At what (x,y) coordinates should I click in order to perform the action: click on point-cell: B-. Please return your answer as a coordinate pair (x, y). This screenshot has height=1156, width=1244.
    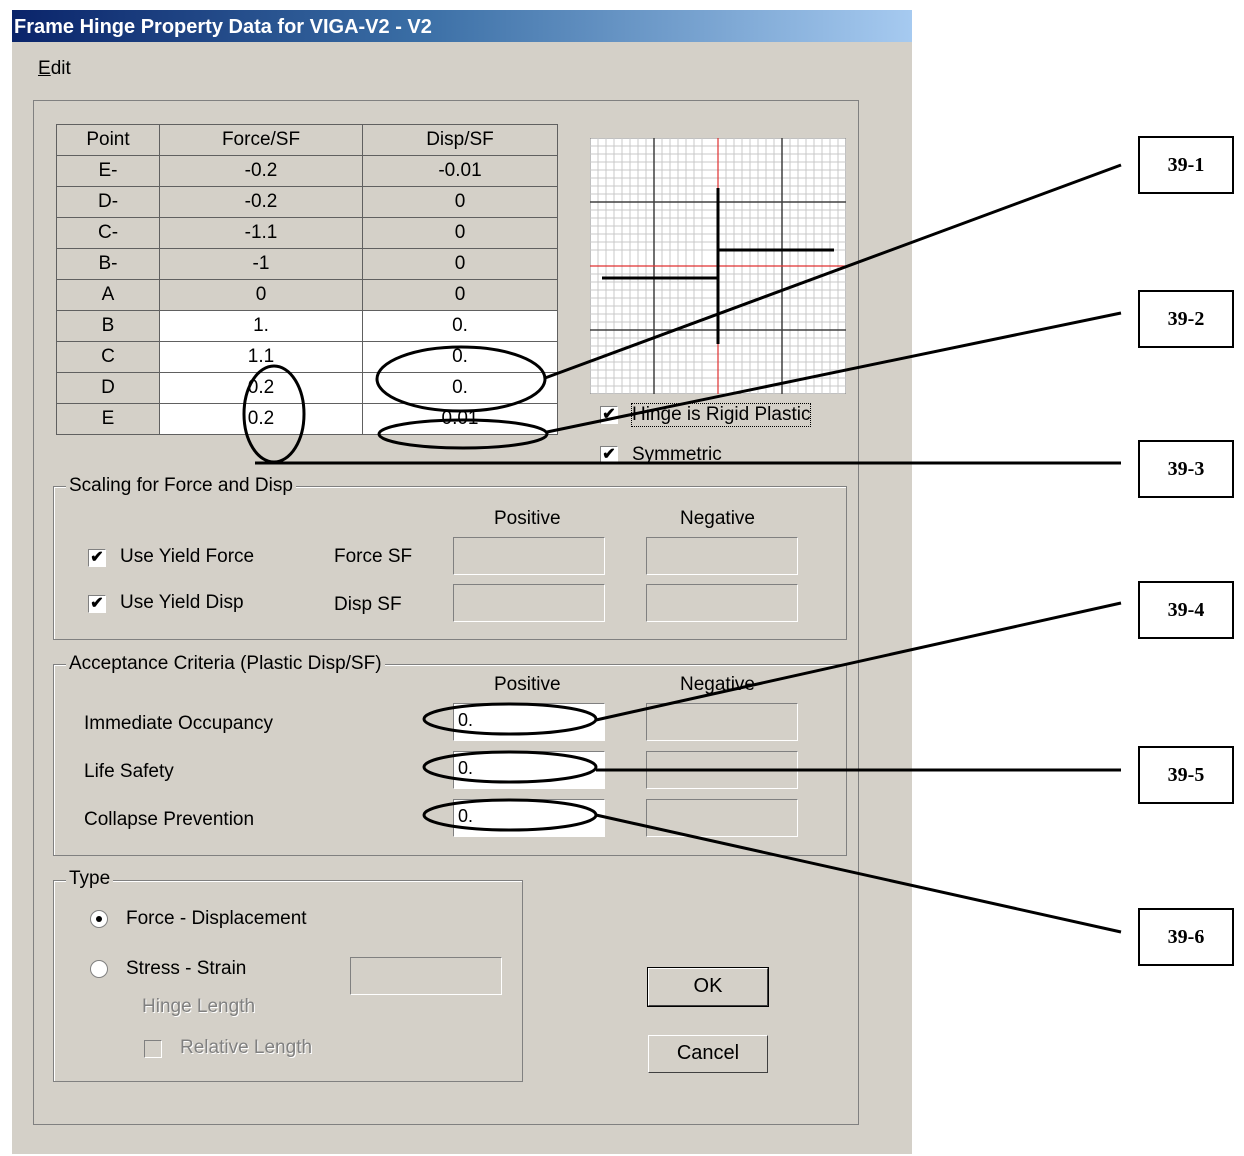
    Looking at the image, I should click on (108, 264).